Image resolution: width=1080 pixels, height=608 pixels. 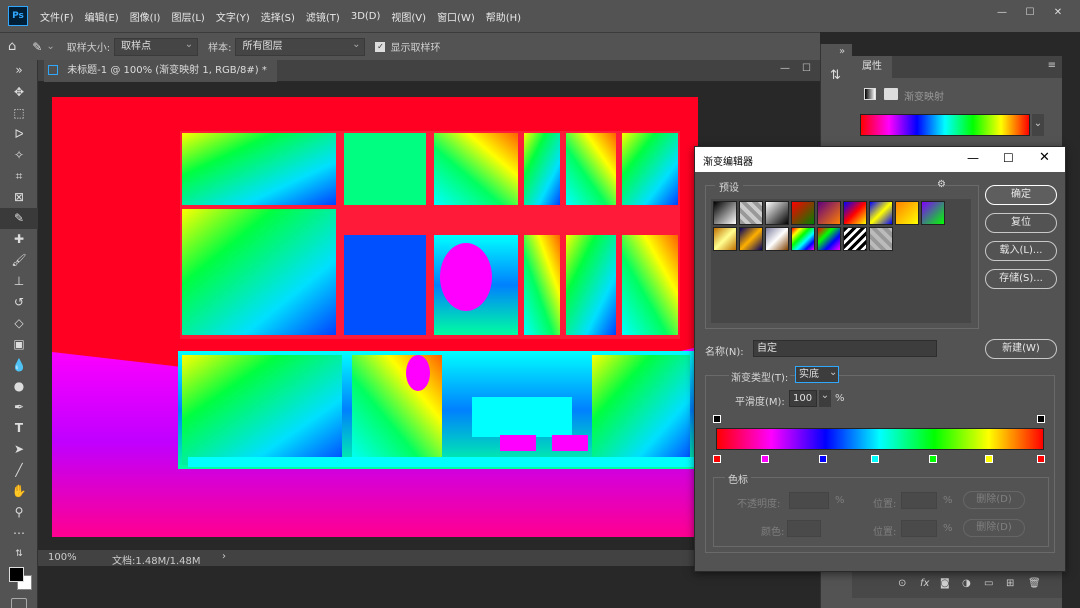 I want to click on quick-mask-icon, so click(x=19, y=603).